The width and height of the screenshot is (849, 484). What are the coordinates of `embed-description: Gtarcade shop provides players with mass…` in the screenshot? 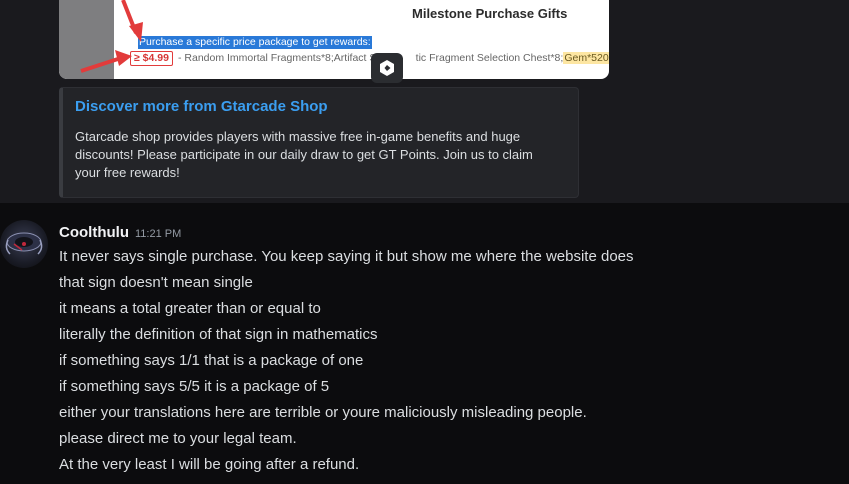 It's located at (304, 154).